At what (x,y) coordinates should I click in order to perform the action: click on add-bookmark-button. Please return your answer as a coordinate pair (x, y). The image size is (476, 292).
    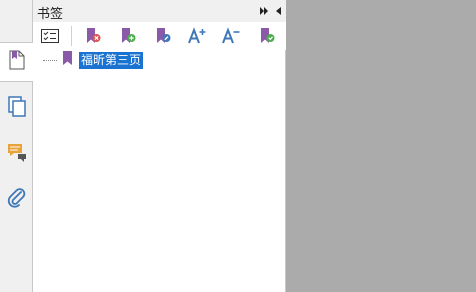
    Looking at the image, I should click on (128, 36).